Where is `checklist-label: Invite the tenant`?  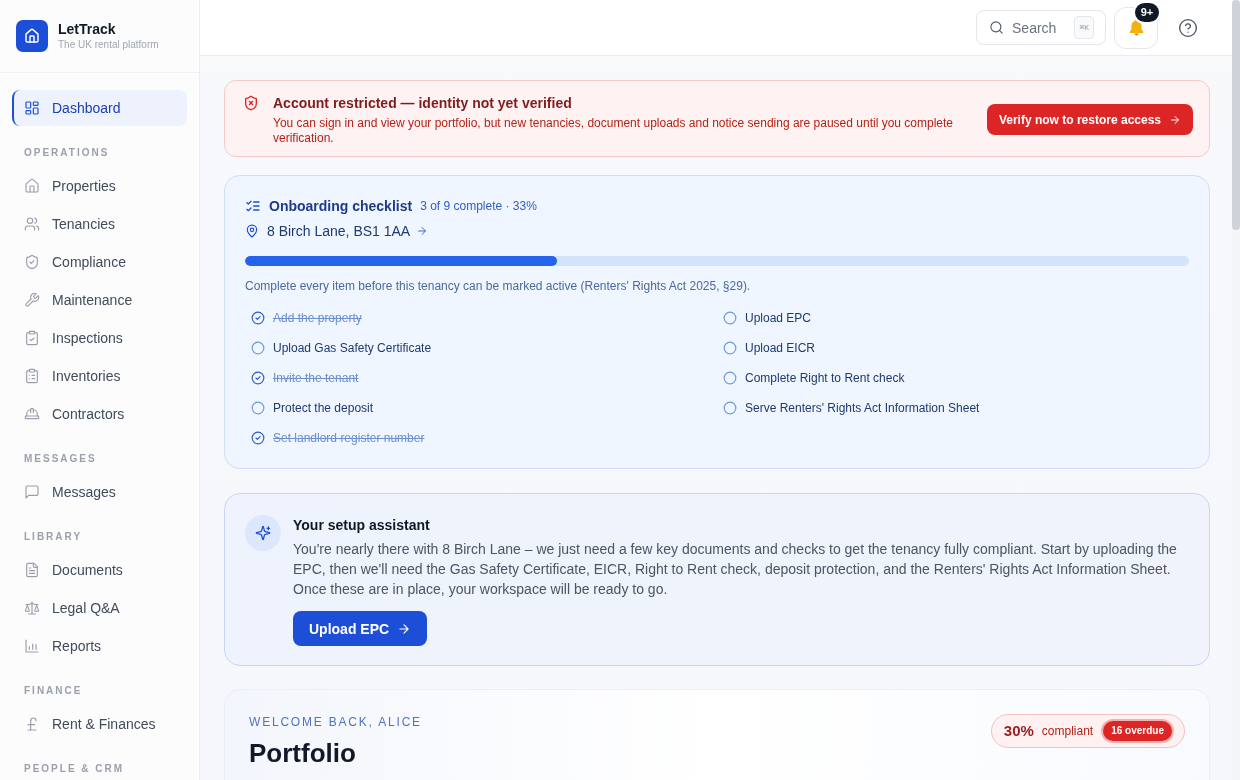
checklist-label: Invite the tenant is located at coordinates (316, 378).